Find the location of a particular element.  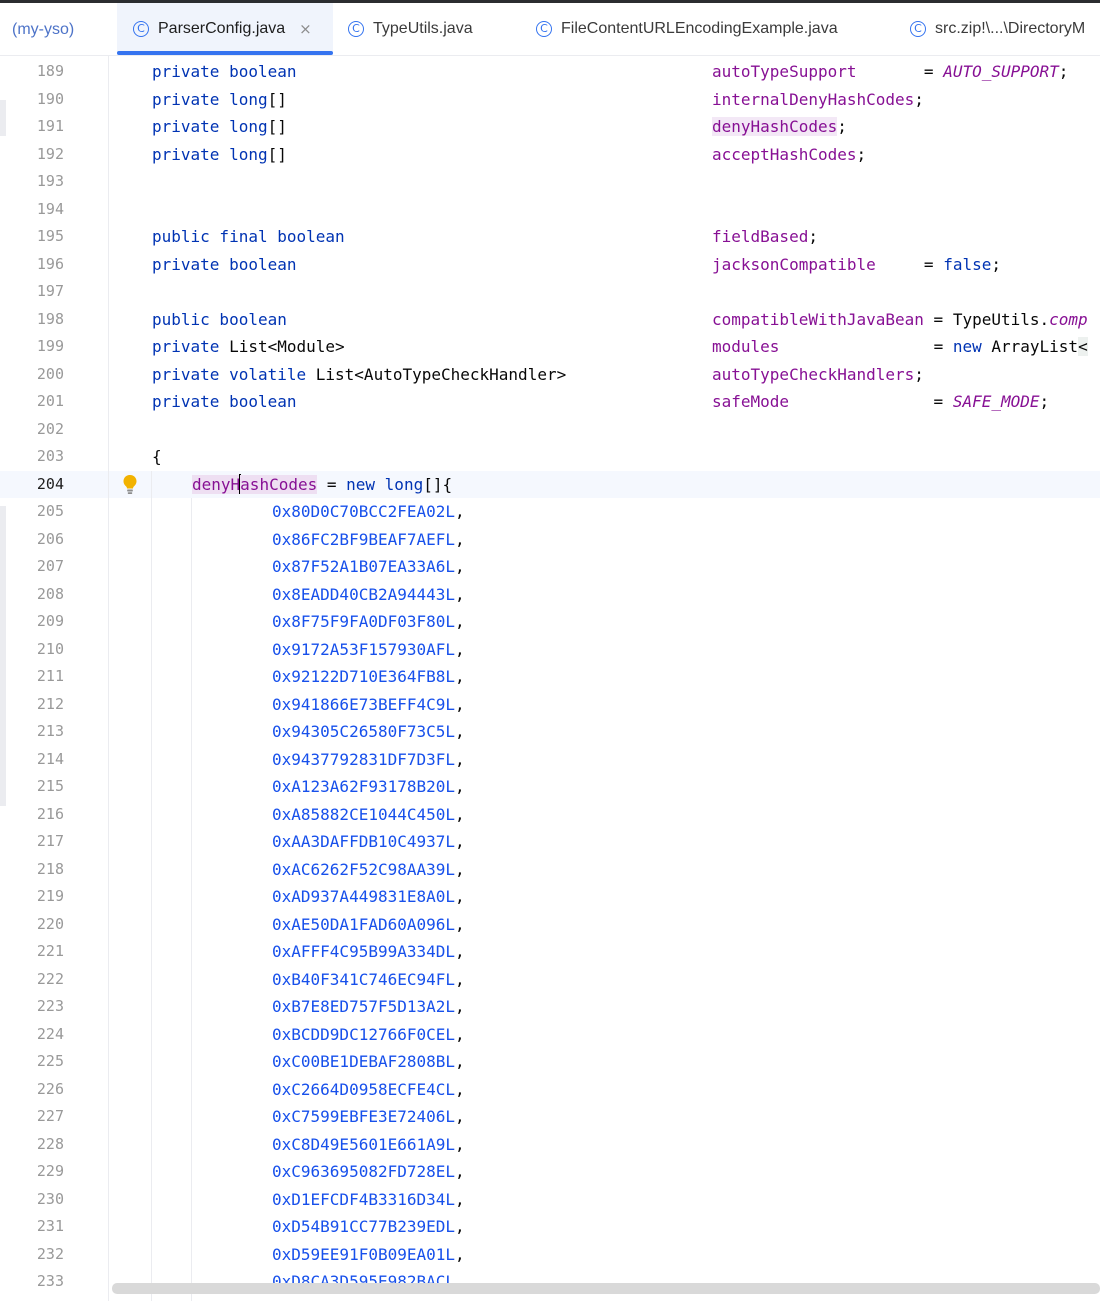

code-token: 0xA85882CE1044C450L is located at coordinates (364, 814).